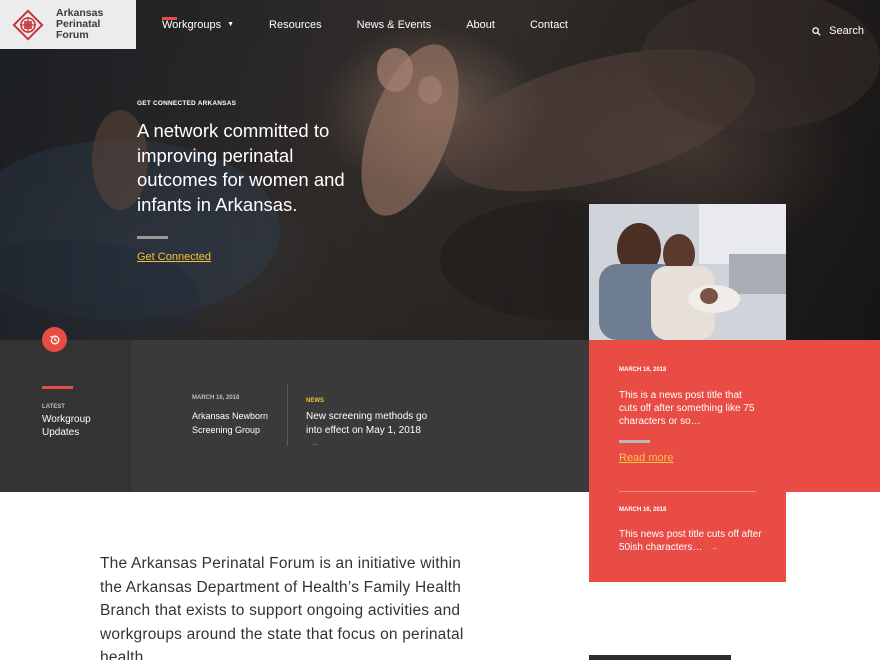 Image resolution: width=880 pixels, height=660 pixels. Describe the element at coordinates (79, 24) in the screenshot. I see `logo-wordmark: Arkansas Perinatal Forum` at that location.